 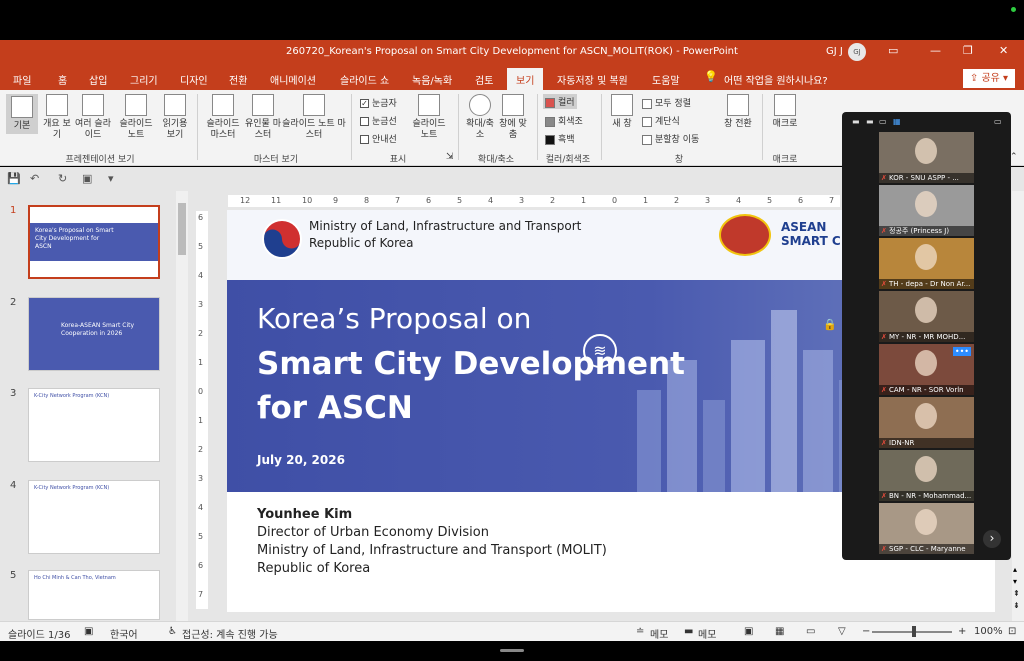 I want to click on ruler-checkbox: ✓ 눈금자, so click(x=378, y=102).